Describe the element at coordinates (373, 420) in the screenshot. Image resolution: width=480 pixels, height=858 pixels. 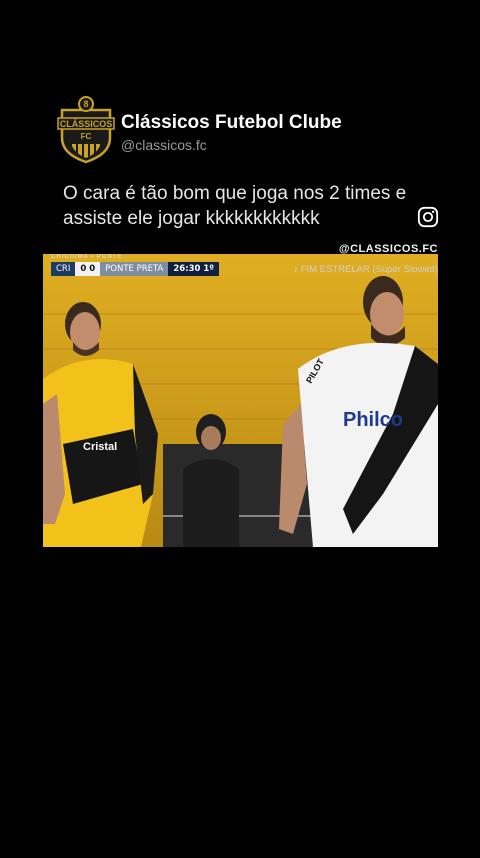
I see `right-jersey-sponsor: Philco` at that location.